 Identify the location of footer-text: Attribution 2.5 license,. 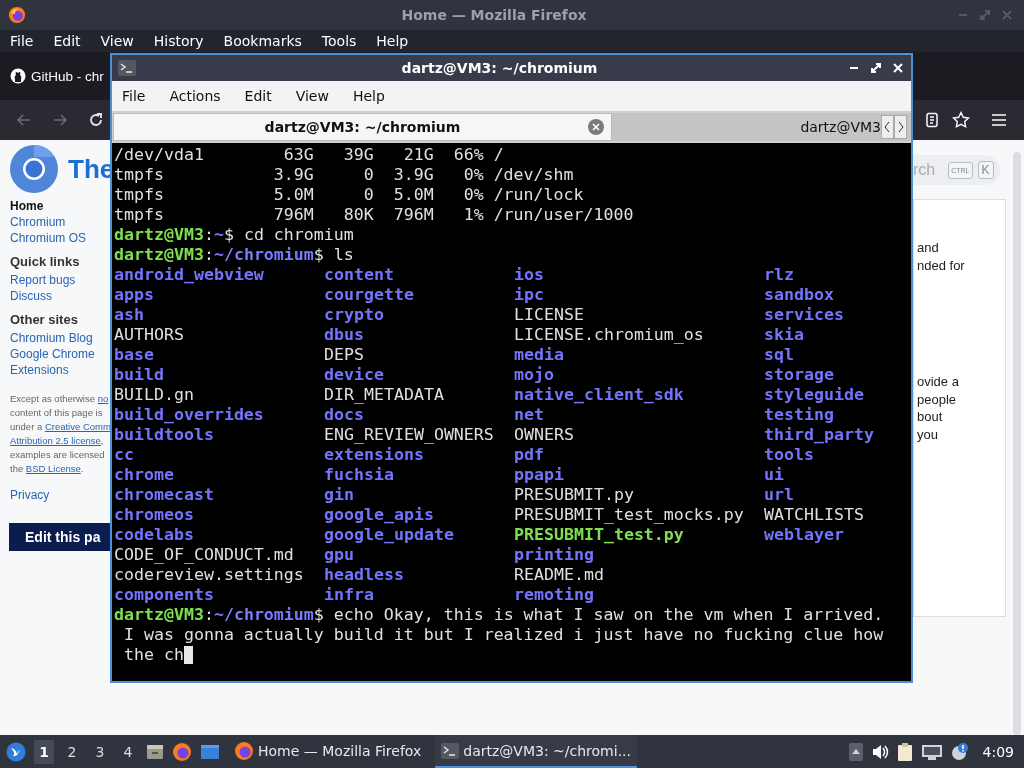
(57, 441).